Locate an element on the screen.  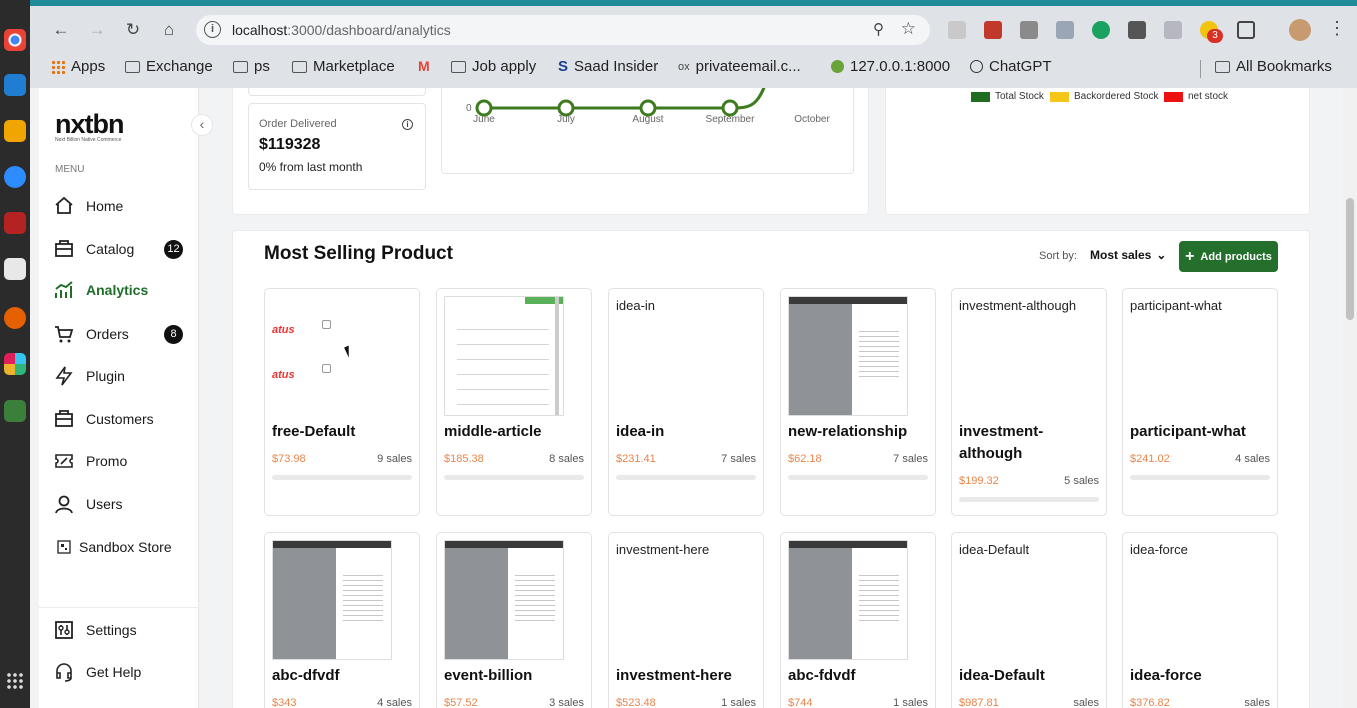
sidebar-item-settings: Settings is located at coordinates (119, 630).